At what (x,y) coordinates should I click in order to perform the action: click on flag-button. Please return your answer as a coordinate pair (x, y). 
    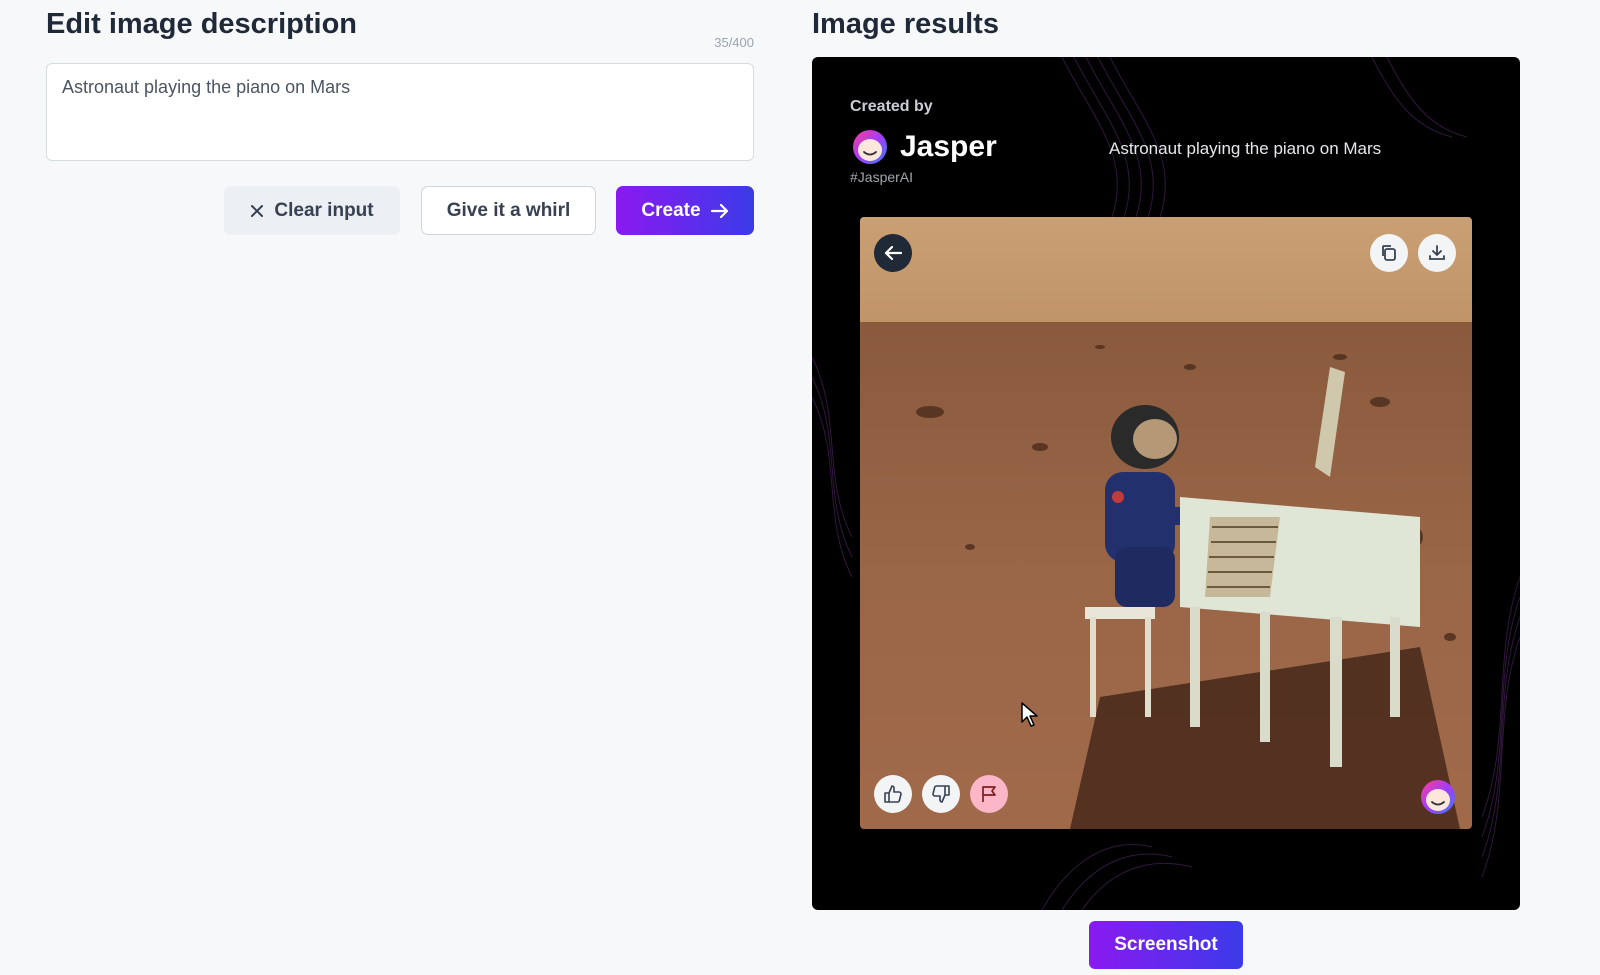
    Looking at the image, I should click on (989, 794).